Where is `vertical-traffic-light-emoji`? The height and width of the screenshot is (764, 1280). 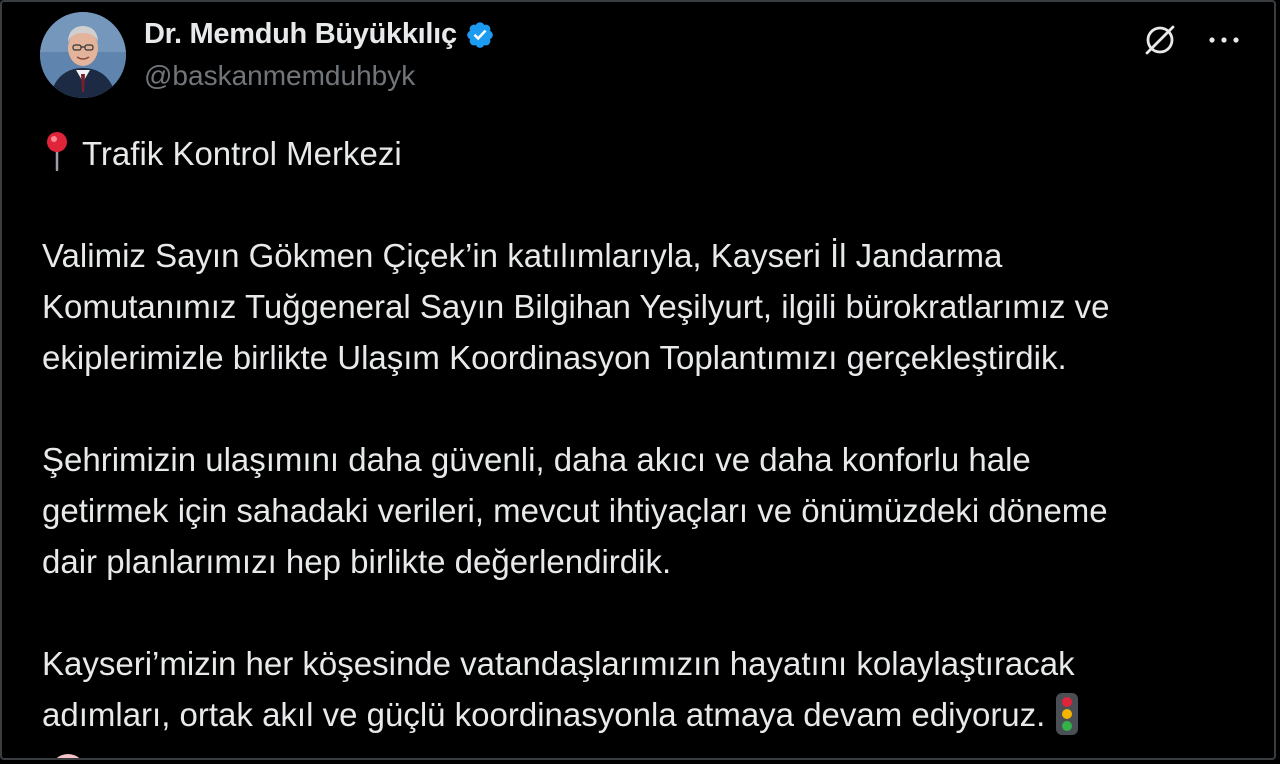
vertical-traffic-light-emoji is located at coordinates (1067, 714).